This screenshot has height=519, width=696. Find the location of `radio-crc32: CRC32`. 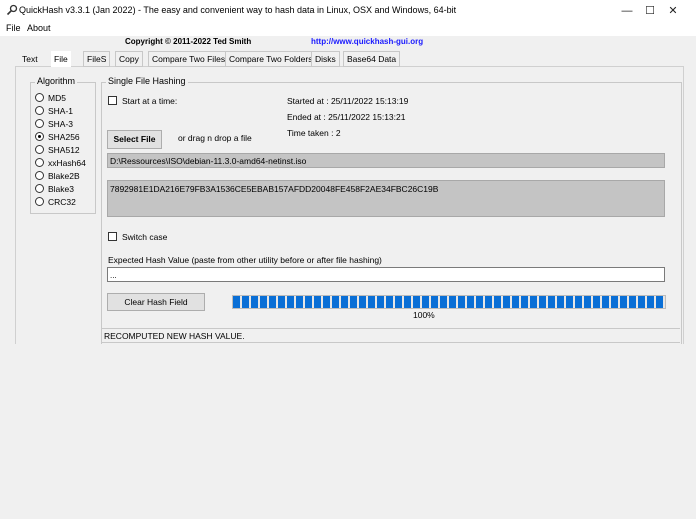

radio-crc32: CRC32 is located at coordinates (55, 203).